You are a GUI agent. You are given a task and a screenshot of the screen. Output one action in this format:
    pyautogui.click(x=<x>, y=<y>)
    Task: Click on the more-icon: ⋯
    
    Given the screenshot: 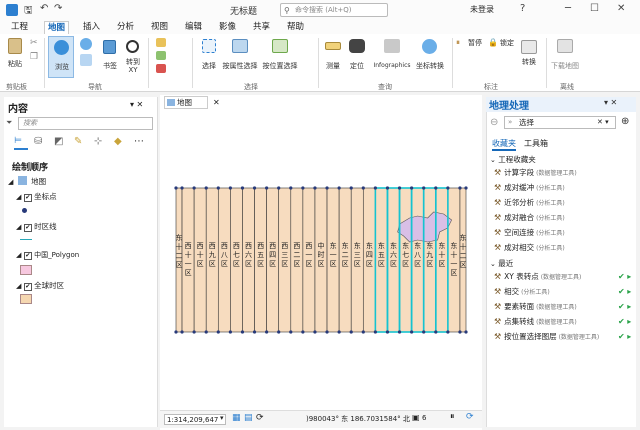 What is the action you would take?
    pyautogui.click(x=139, y=141)
    